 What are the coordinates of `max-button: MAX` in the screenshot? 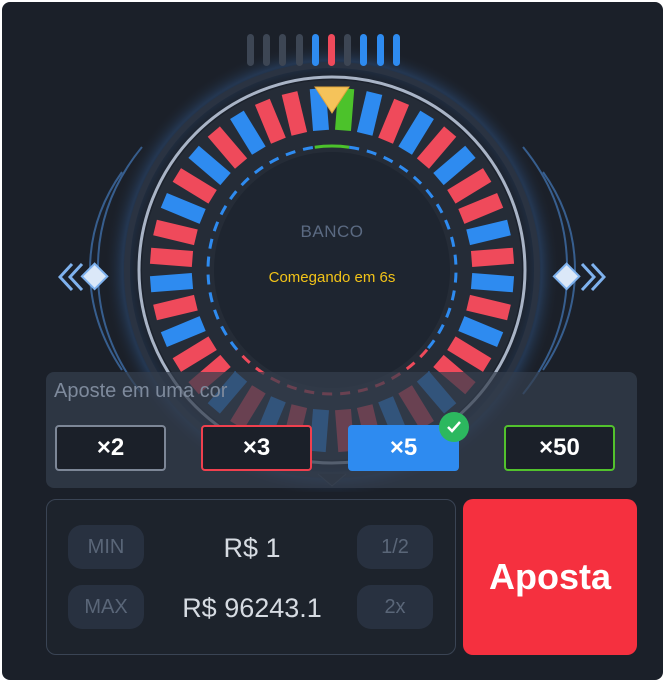 It's located at (106, 607).